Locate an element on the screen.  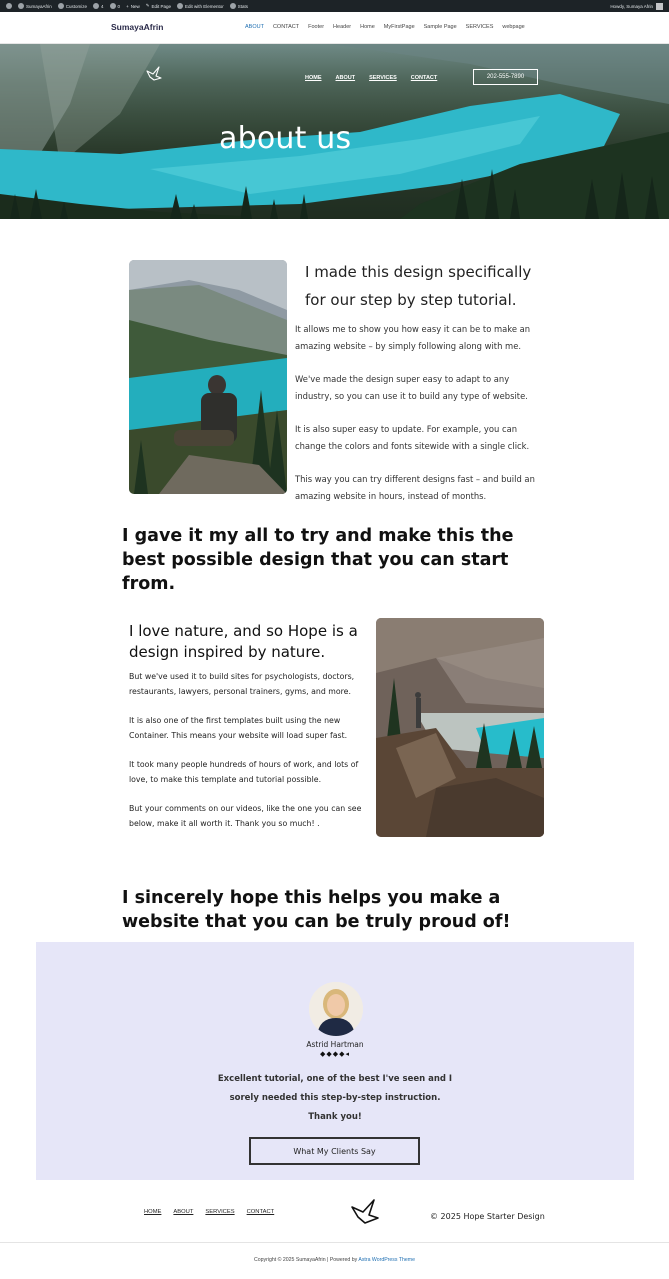
hero-nav: HOME ABOUT SERVICES CONTACT is located at coordinates (371, 78).